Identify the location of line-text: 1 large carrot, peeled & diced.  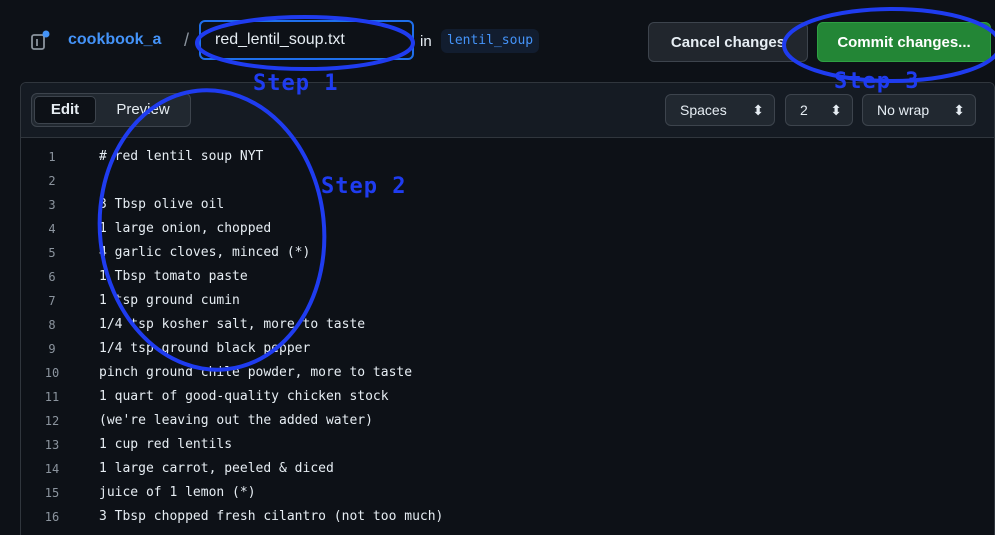
(216, 468).